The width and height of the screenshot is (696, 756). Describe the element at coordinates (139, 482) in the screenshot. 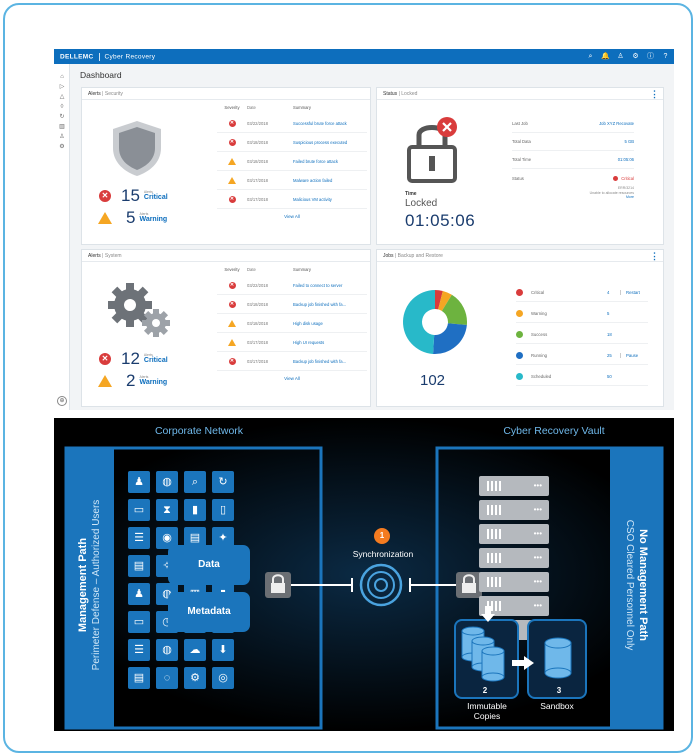

I see `network-tile-icon: ♟` at that location.